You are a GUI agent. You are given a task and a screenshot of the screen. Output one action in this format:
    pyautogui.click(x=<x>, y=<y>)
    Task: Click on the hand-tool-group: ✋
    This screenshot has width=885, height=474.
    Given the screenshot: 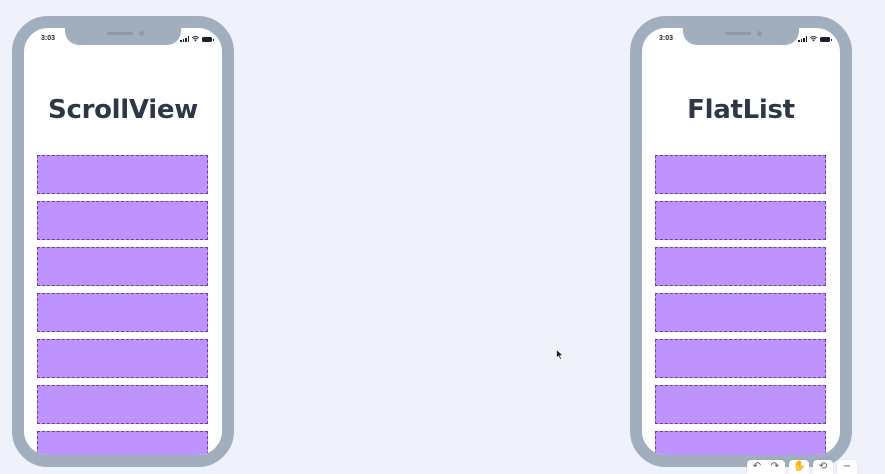 What is the action you would take?
    pyautogui.click(x=799, y=467)
    